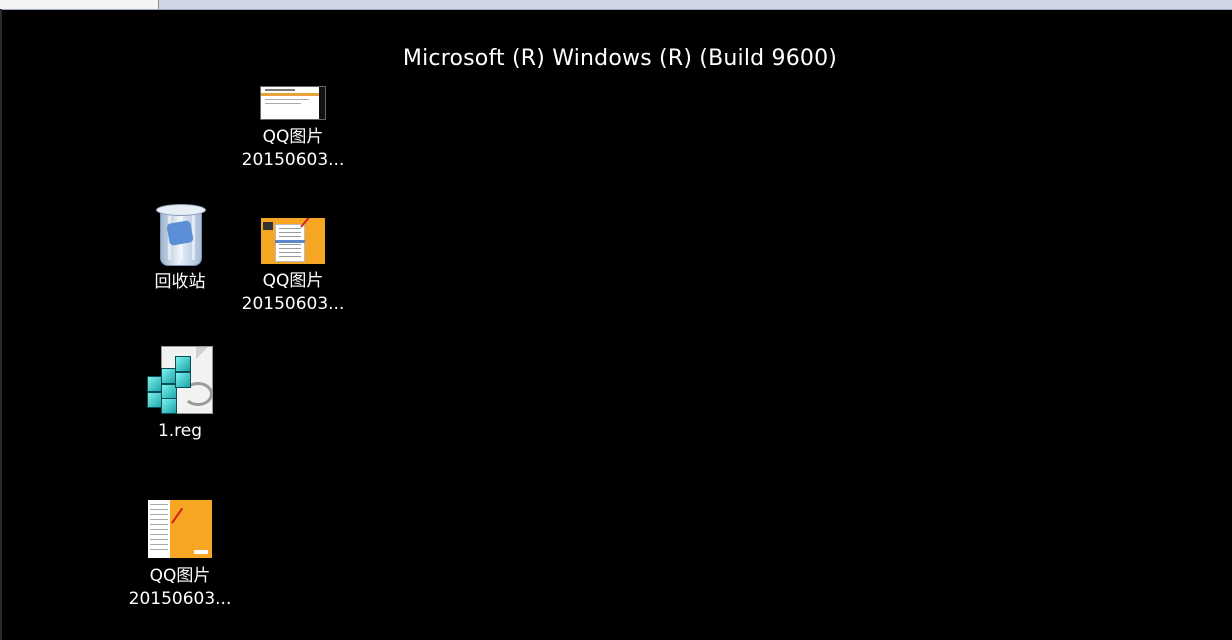 The image size is (1232, 640). Describe the element at coordinates (180, 282) in the screenshot. I see `icon-label: 回收站` at that location.